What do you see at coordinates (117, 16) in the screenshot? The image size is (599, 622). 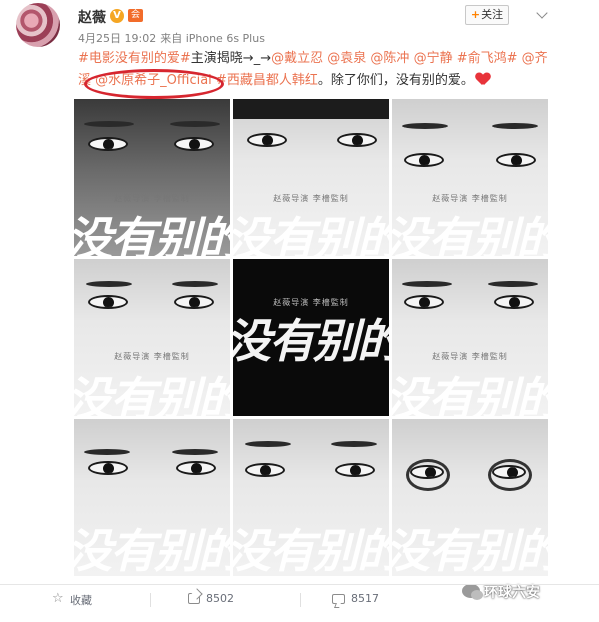 I see `verified-badge-icon: V` at bounding box center [117, 16].